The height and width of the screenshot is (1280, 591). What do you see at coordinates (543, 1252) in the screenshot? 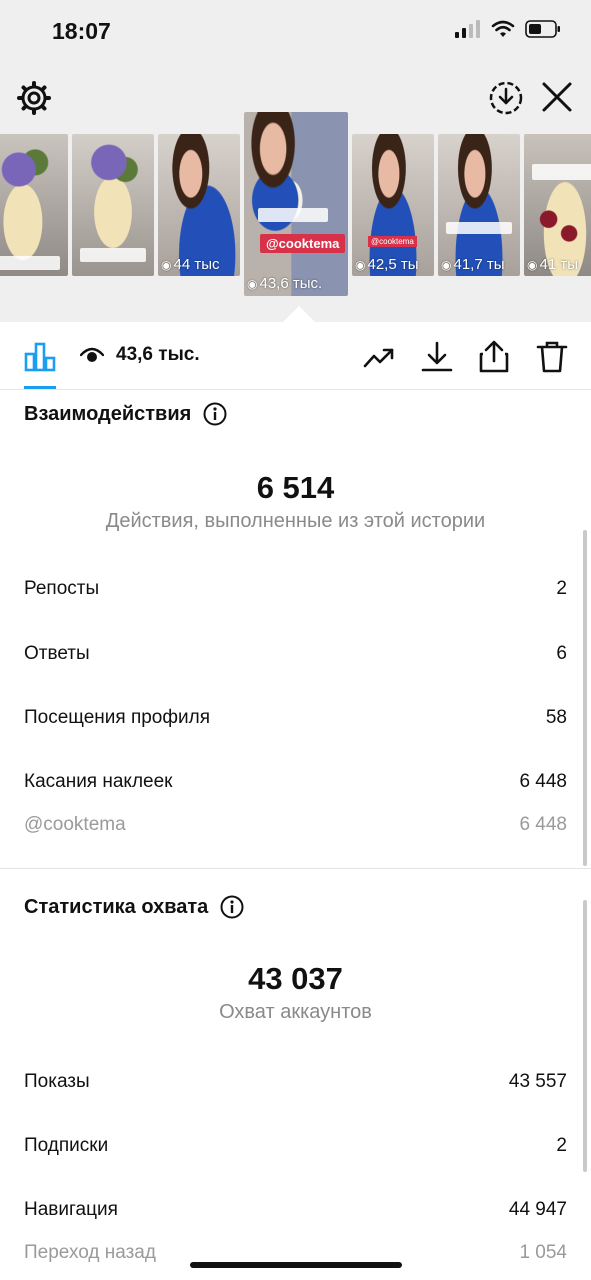
I see `metric-value: 1 054` at bounding box center [543, 1252].